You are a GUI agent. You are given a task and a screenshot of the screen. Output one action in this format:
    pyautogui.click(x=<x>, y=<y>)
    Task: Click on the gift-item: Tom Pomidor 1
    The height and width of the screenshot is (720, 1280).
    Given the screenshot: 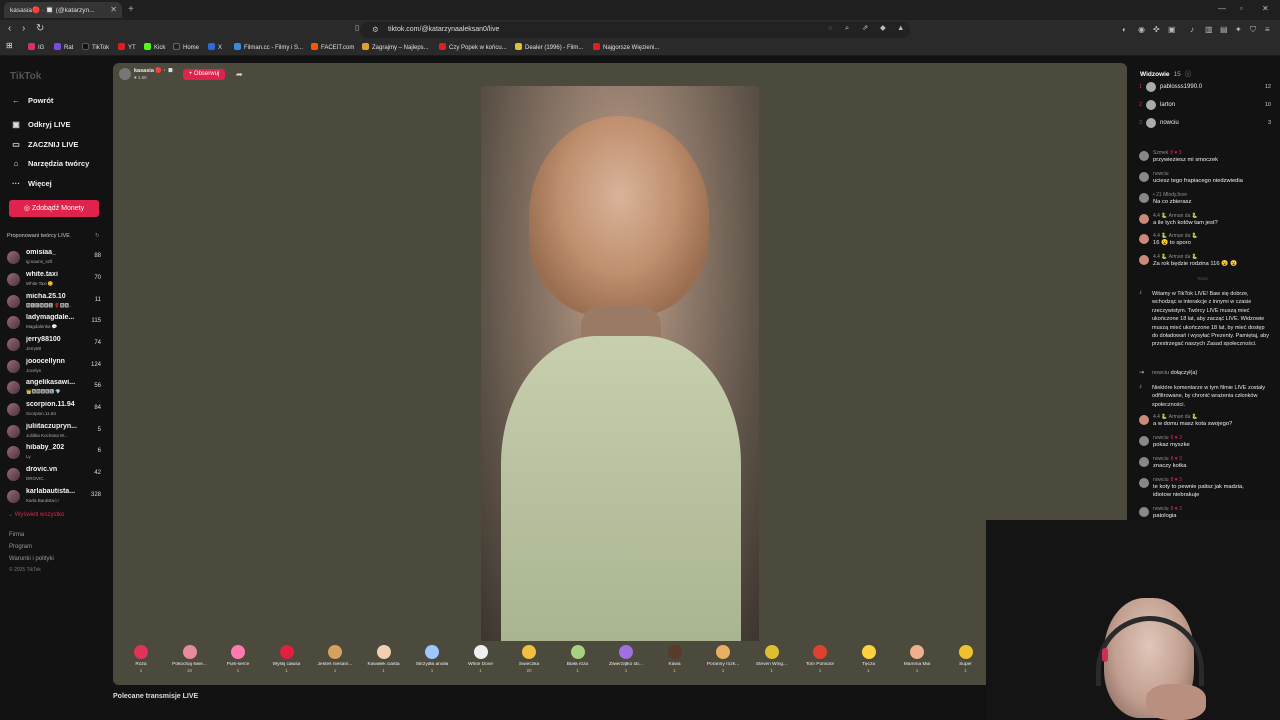 What is the action you would take?
    pyautogui.click(x=820, y=664)
    